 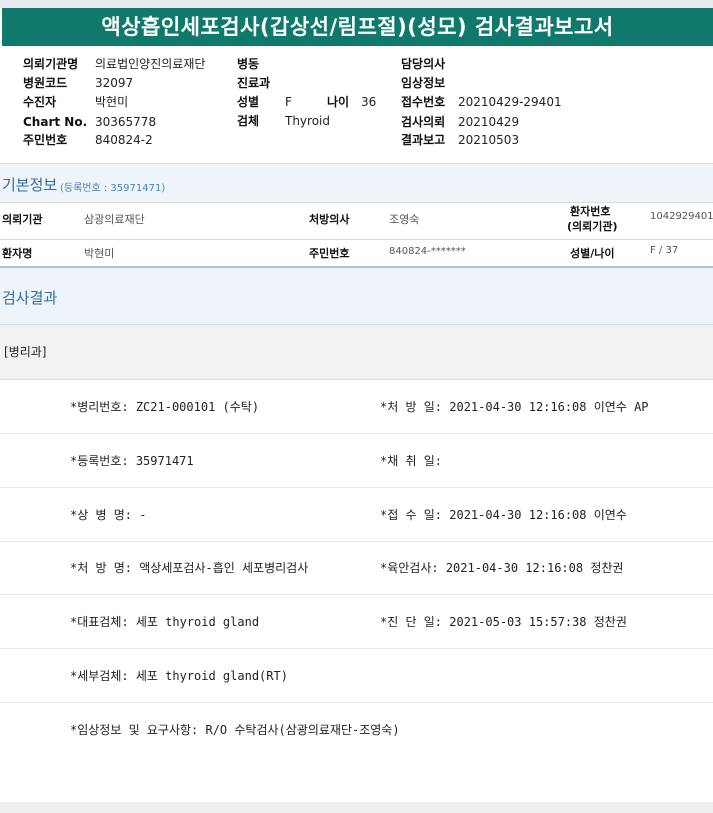 What do you see at coordinates (165, 407) in the screenshot?
I see `pathology-number: *병리번호: ZC21-000101 (수탁)` at bounding box center [165, 407].